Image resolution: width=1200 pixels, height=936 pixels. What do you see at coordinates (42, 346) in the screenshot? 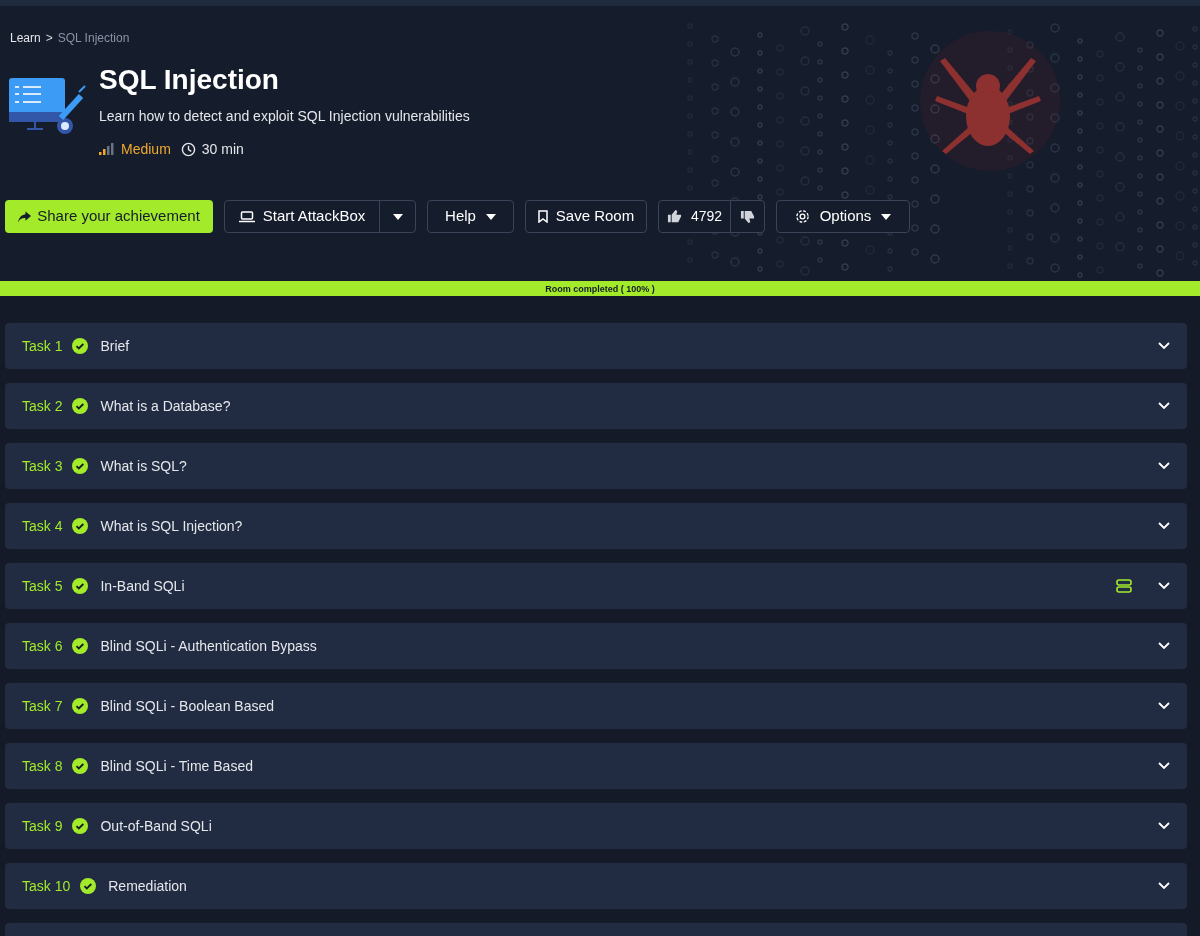
I see `task-number: Task 1` at bounding box center [42, 346].